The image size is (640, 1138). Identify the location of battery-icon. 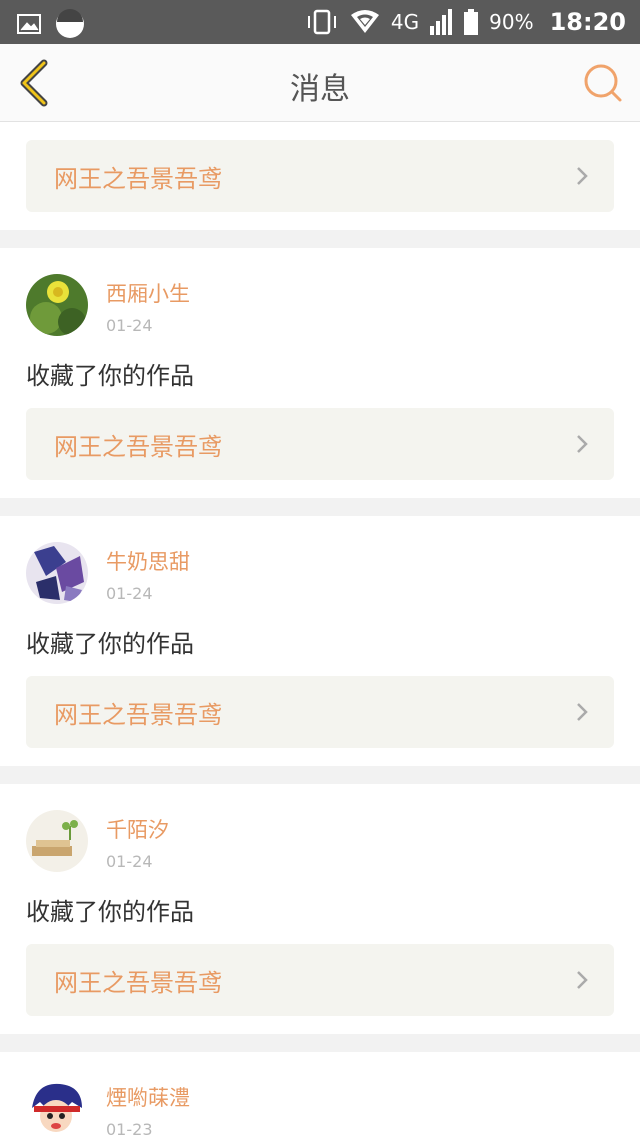
(471, 22).